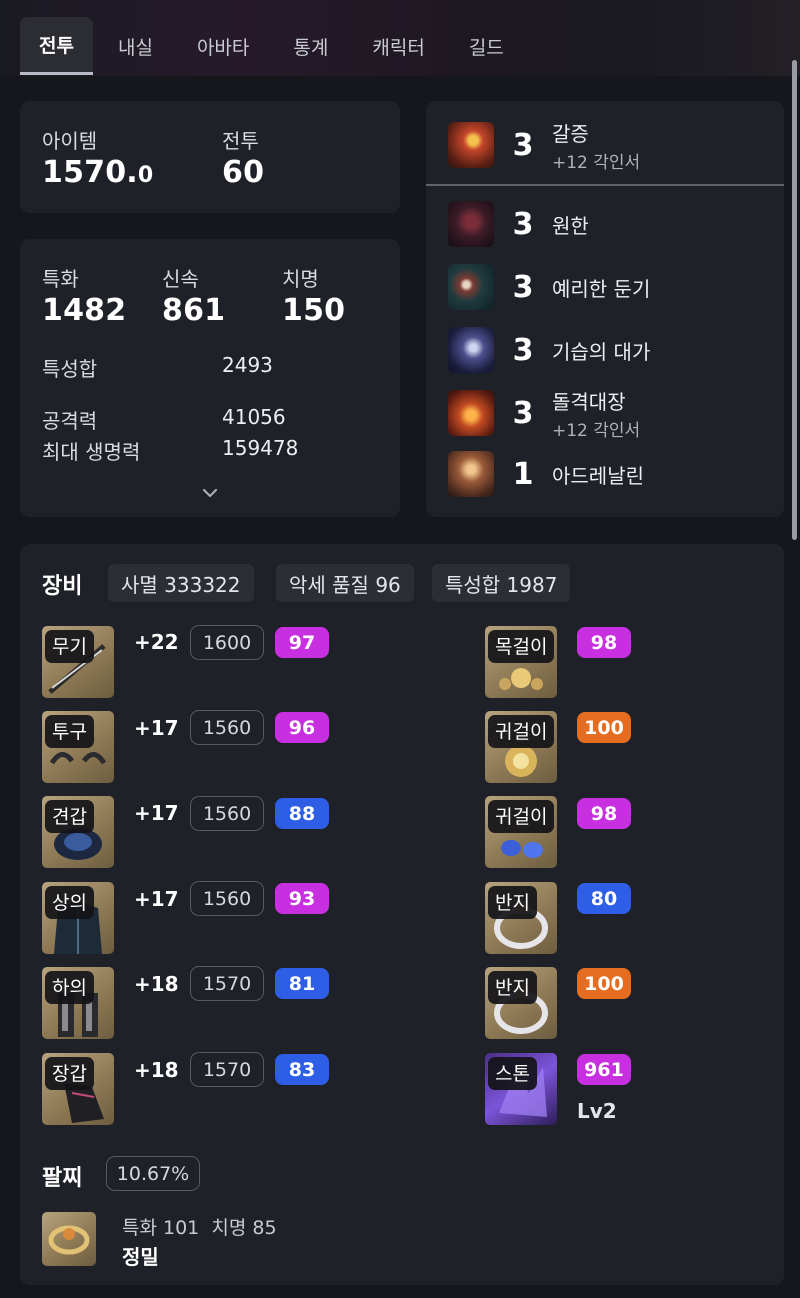  I want to click on chevron-down-icon, so click(210, 493).